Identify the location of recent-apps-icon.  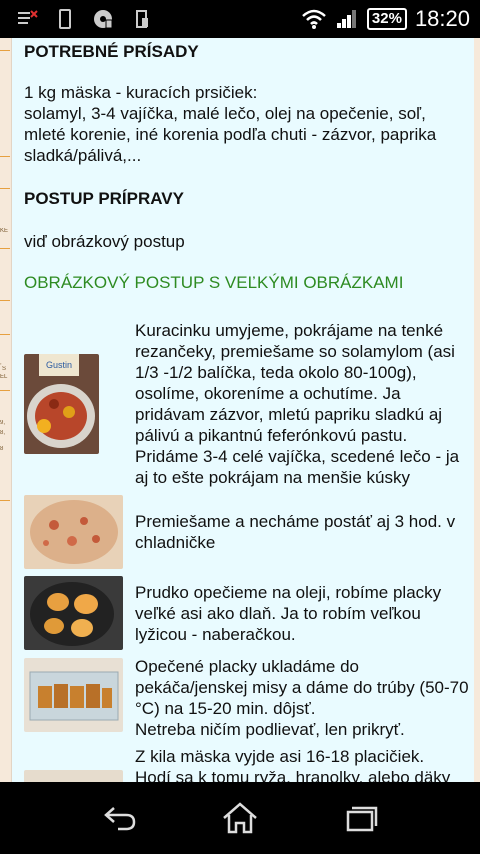
(360, 818).